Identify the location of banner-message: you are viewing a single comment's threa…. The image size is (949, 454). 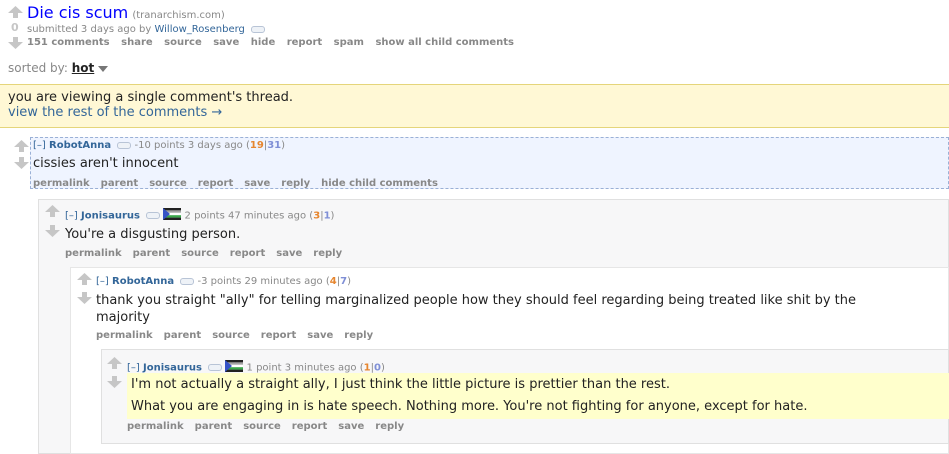
(151, 97).